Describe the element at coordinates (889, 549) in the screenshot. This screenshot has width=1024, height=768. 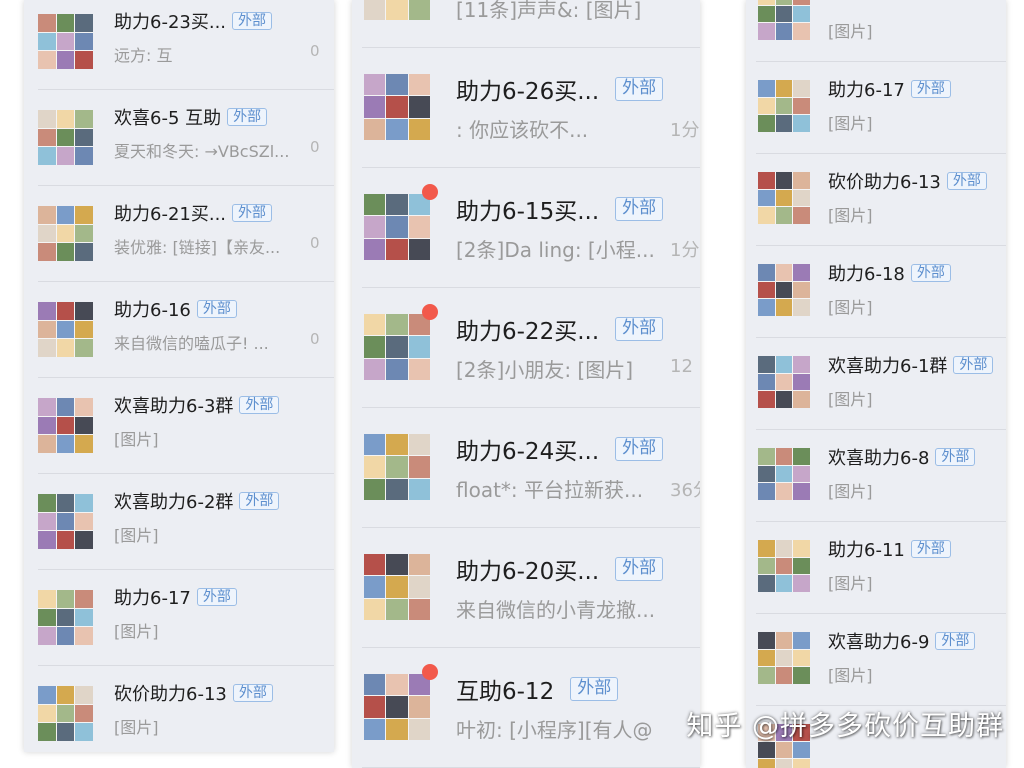
I see `chat-title-row: 助力6-11 外部` at that location.